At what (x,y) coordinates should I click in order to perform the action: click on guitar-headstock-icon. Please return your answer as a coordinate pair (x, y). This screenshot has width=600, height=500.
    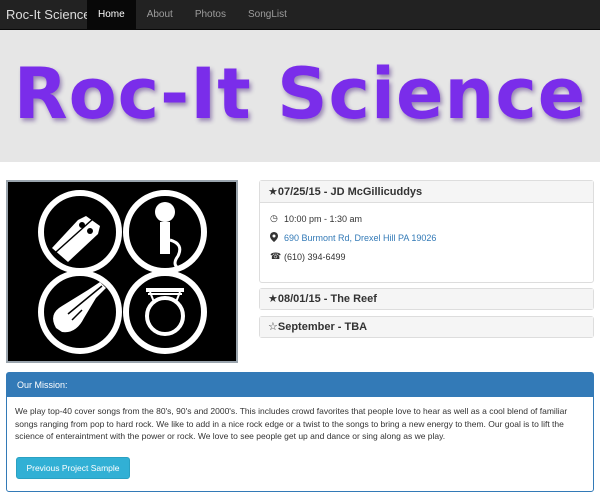
    Looking at the image, I should click on (80, 232).